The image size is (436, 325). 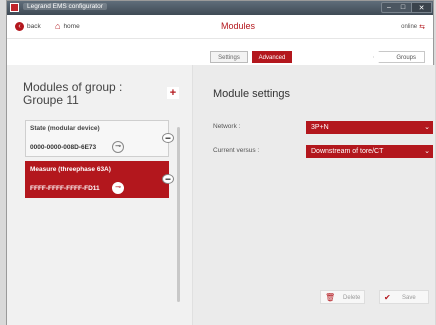 What do you see at coordinates (236, 150) in the screenshot?
I see `current-versus-label: Current versus :` at bounding box center [236, 150].